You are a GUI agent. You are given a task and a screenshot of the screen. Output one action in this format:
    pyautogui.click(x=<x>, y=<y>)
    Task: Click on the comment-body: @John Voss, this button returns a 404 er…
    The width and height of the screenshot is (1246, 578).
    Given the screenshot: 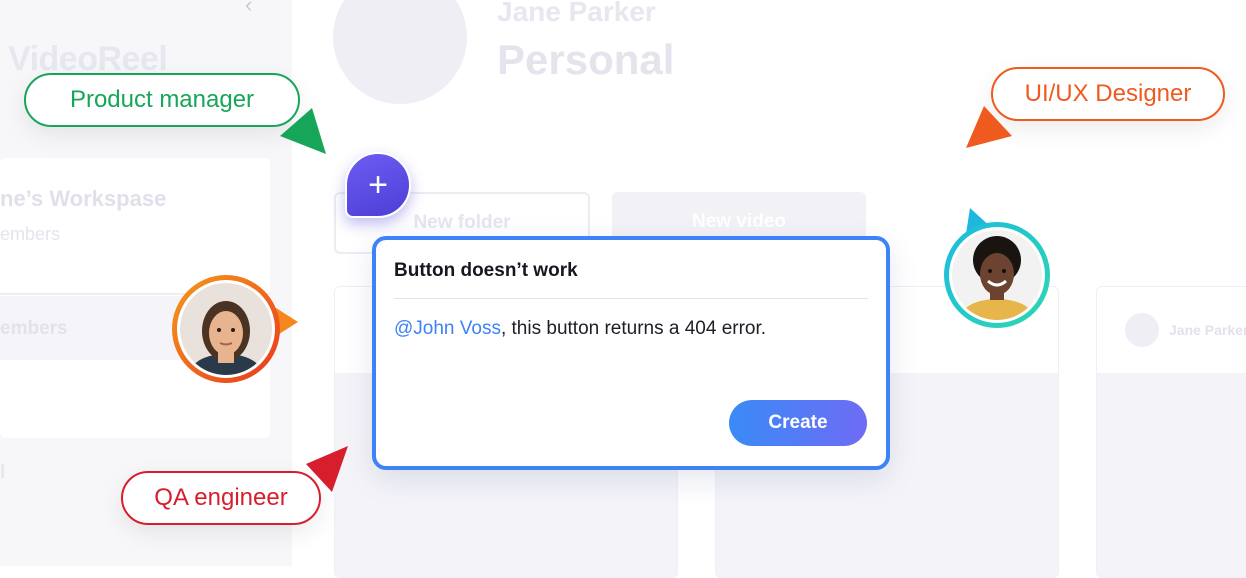 What is the action you would take?
    pyautogui.click(x=580, y=329)
    